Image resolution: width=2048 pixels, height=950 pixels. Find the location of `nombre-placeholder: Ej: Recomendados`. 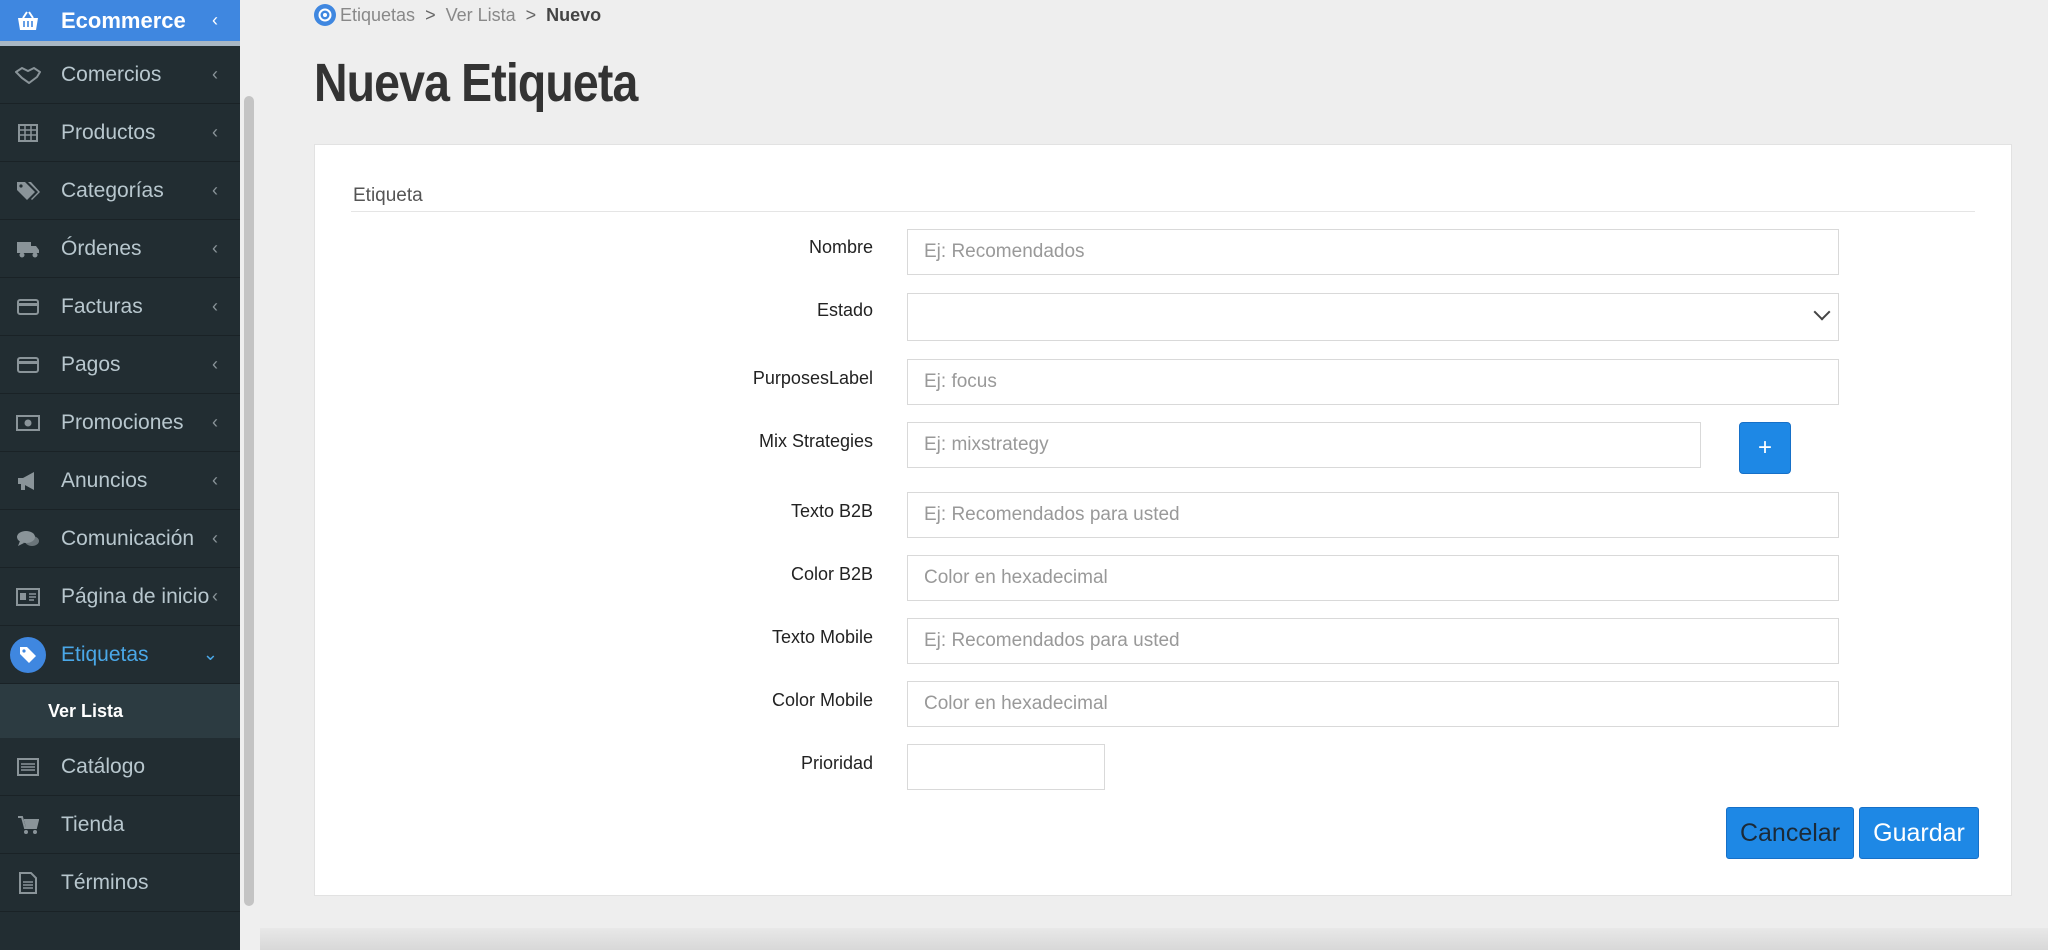

nombre-placeholder: Ej: Recomendados is located at coordinates (1004, 251).